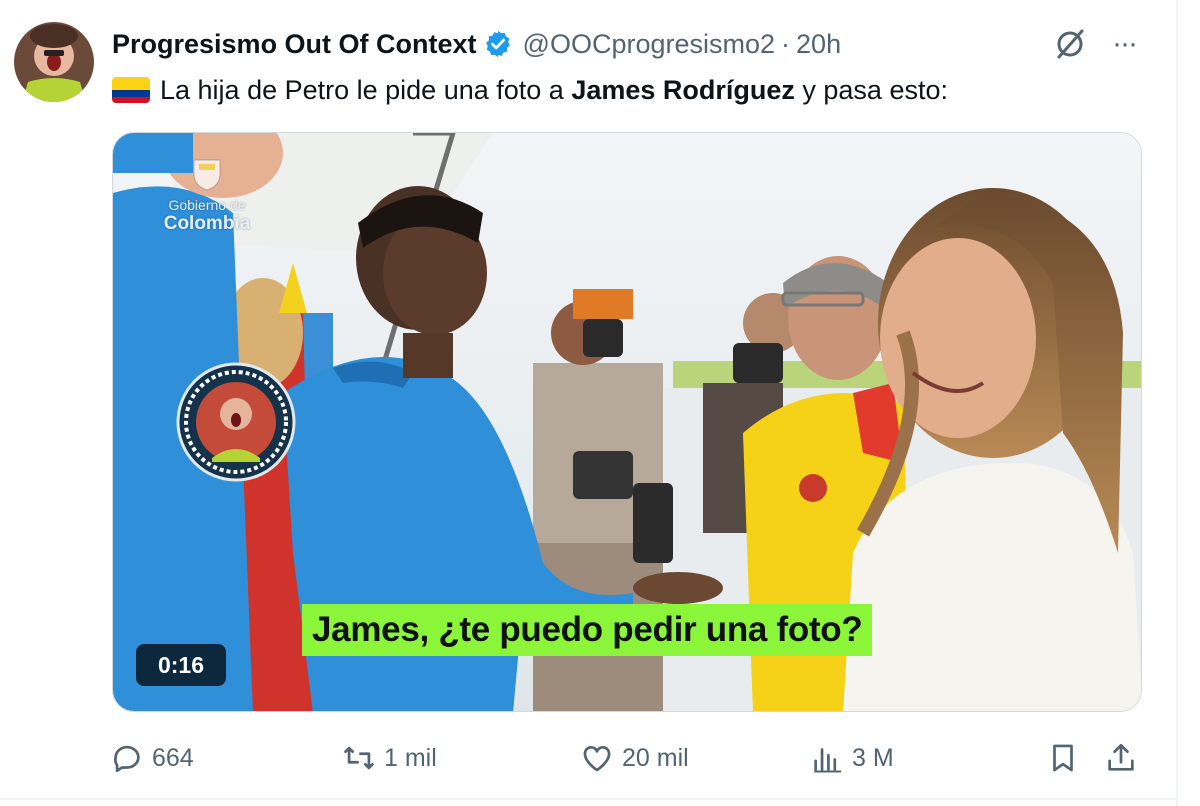  What do you see at coordinates (366, 89) in the screenshot?
I see `tweet-text-prefix: La hija de Petro le pide una foto a` at bounding box center [366, 89].